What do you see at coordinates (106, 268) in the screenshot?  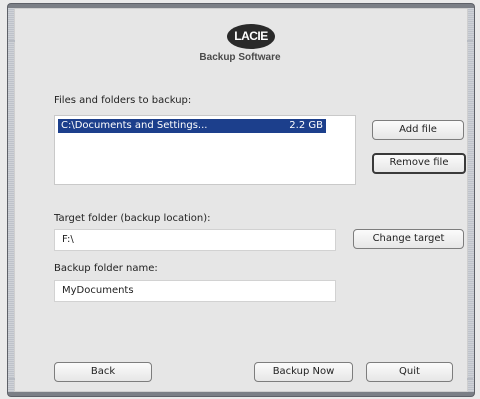 I see `folder-name-label: Backup folder name:` at bounding box center [106, 268].